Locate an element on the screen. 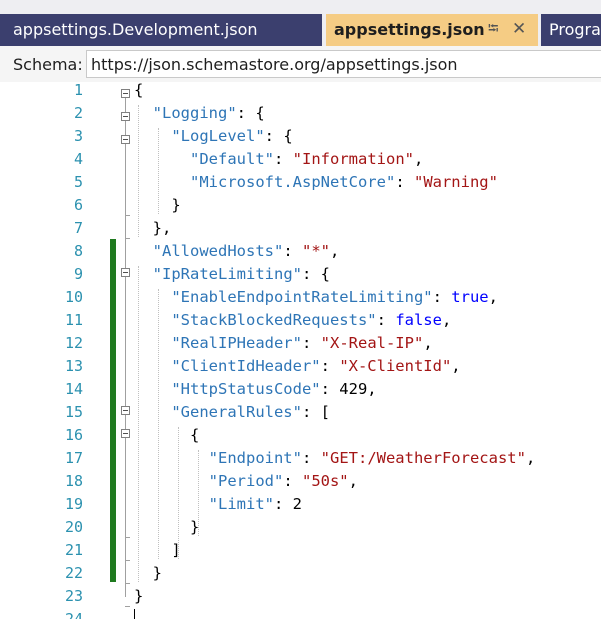 The image size is (601, 619). json-key: "StackBlockedRequests" is located at coordinates (274, 320).